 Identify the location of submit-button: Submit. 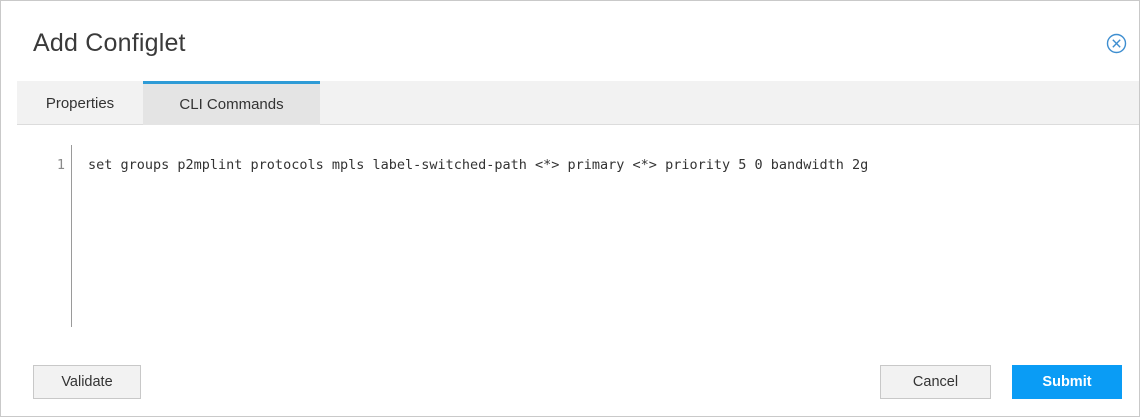
(1067, 382).